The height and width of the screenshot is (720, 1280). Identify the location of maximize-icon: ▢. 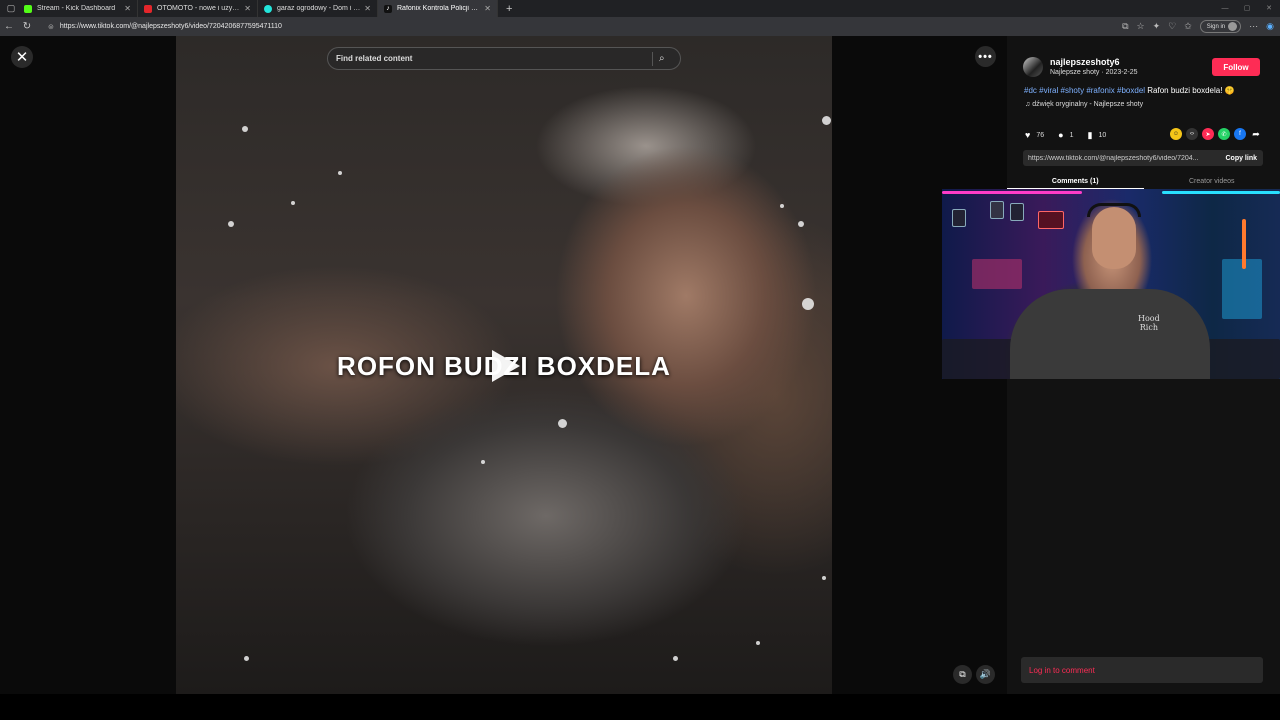
(1247, 8).